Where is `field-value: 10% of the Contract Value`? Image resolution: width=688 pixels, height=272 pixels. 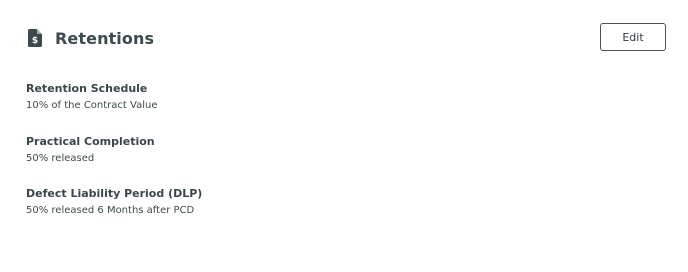 field-value: 10% of the Contract Value is located at coordinates (92, 105).